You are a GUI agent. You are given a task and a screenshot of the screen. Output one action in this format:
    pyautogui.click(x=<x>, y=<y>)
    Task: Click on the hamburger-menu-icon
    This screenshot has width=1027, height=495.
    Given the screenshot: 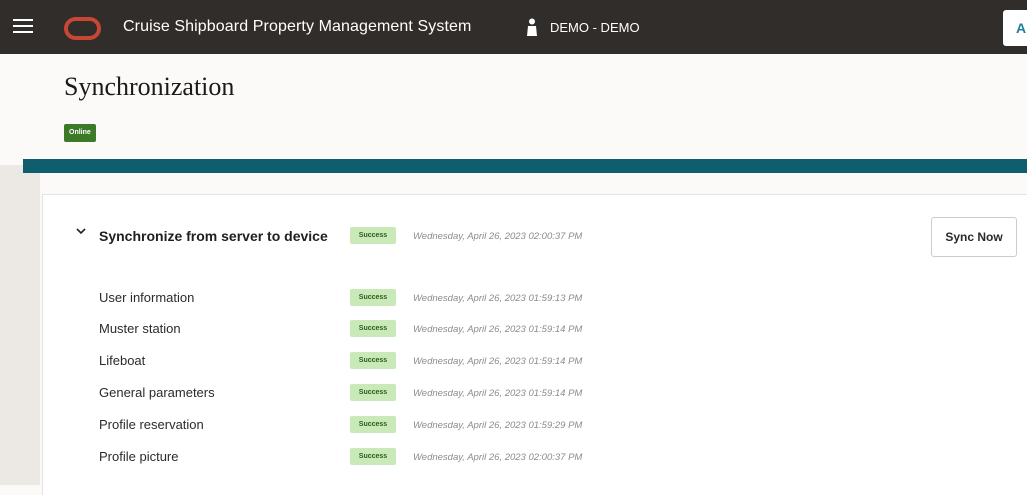 What is the action you would take?
    pyautogui.click(x=23, y=26)
    